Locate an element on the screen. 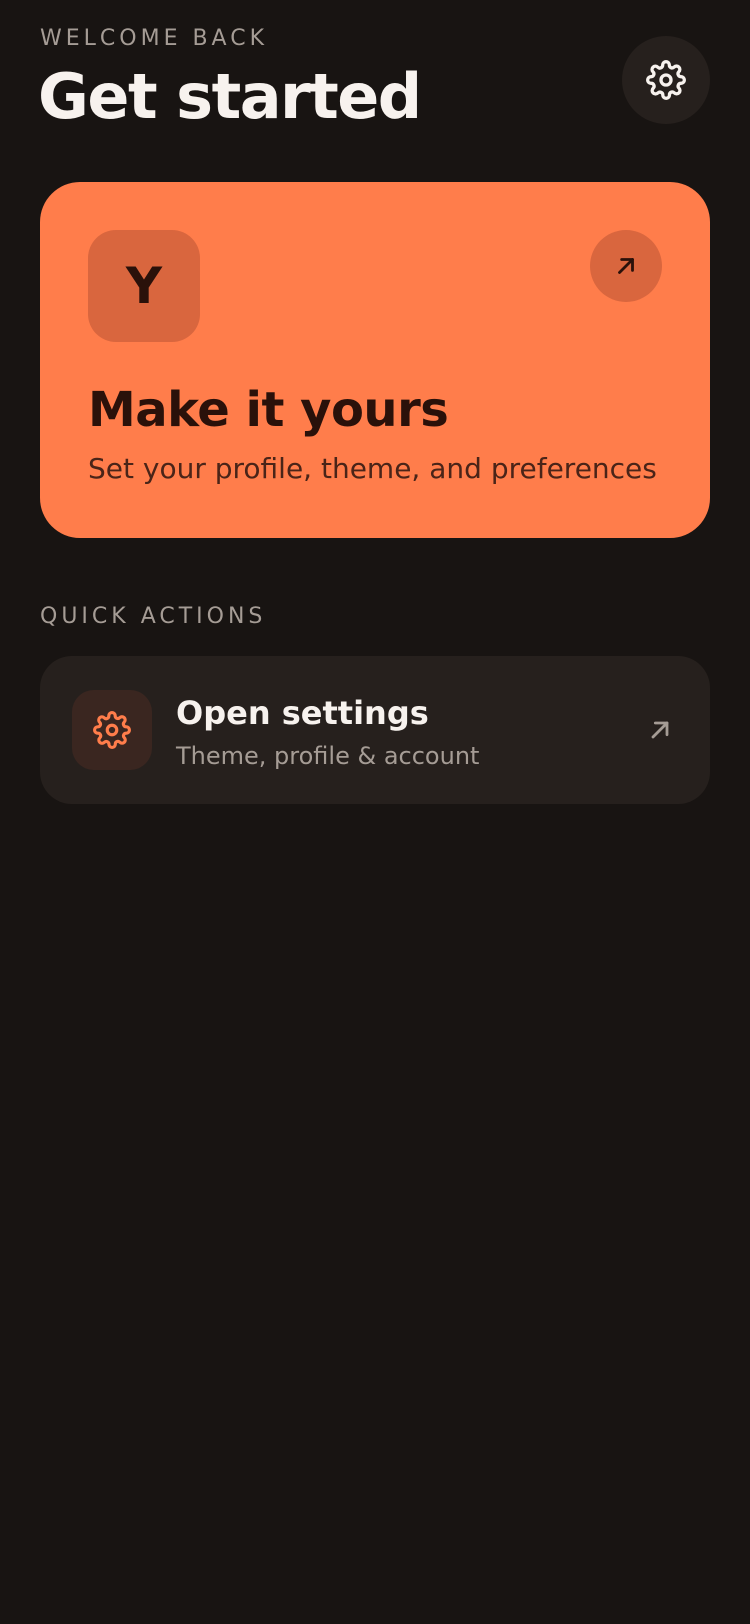 This screenshot has width=750, height=1624. hero-open-button is located at coordinates (626, 266).